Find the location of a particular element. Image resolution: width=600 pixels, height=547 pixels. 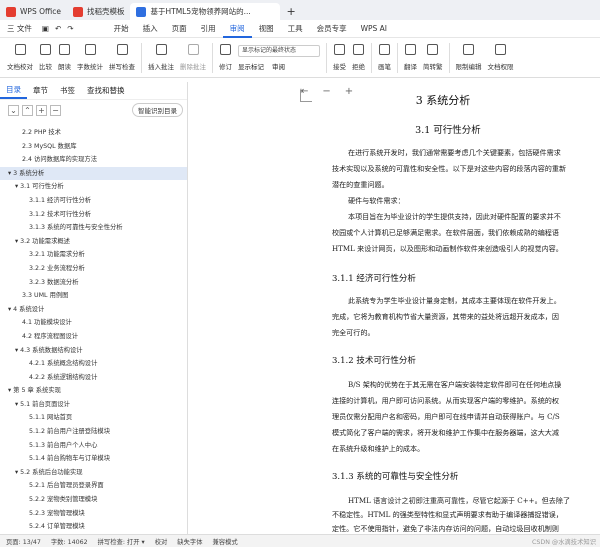

pen-button: 画笔 is located at coordinates (384, 57).